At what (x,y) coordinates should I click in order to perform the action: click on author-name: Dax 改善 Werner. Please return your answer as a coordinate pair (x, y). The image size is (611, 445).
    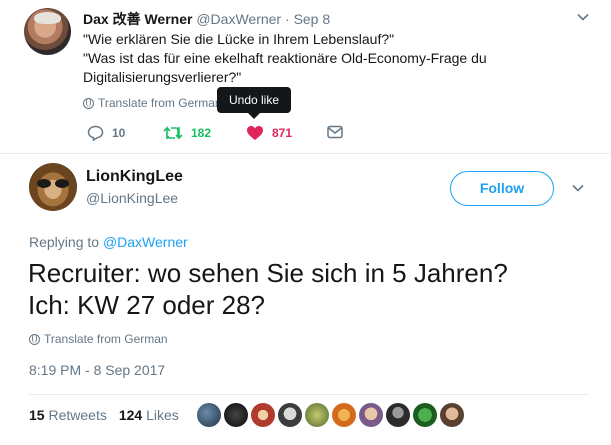
    Looking at the image, I should click on (137, 19).